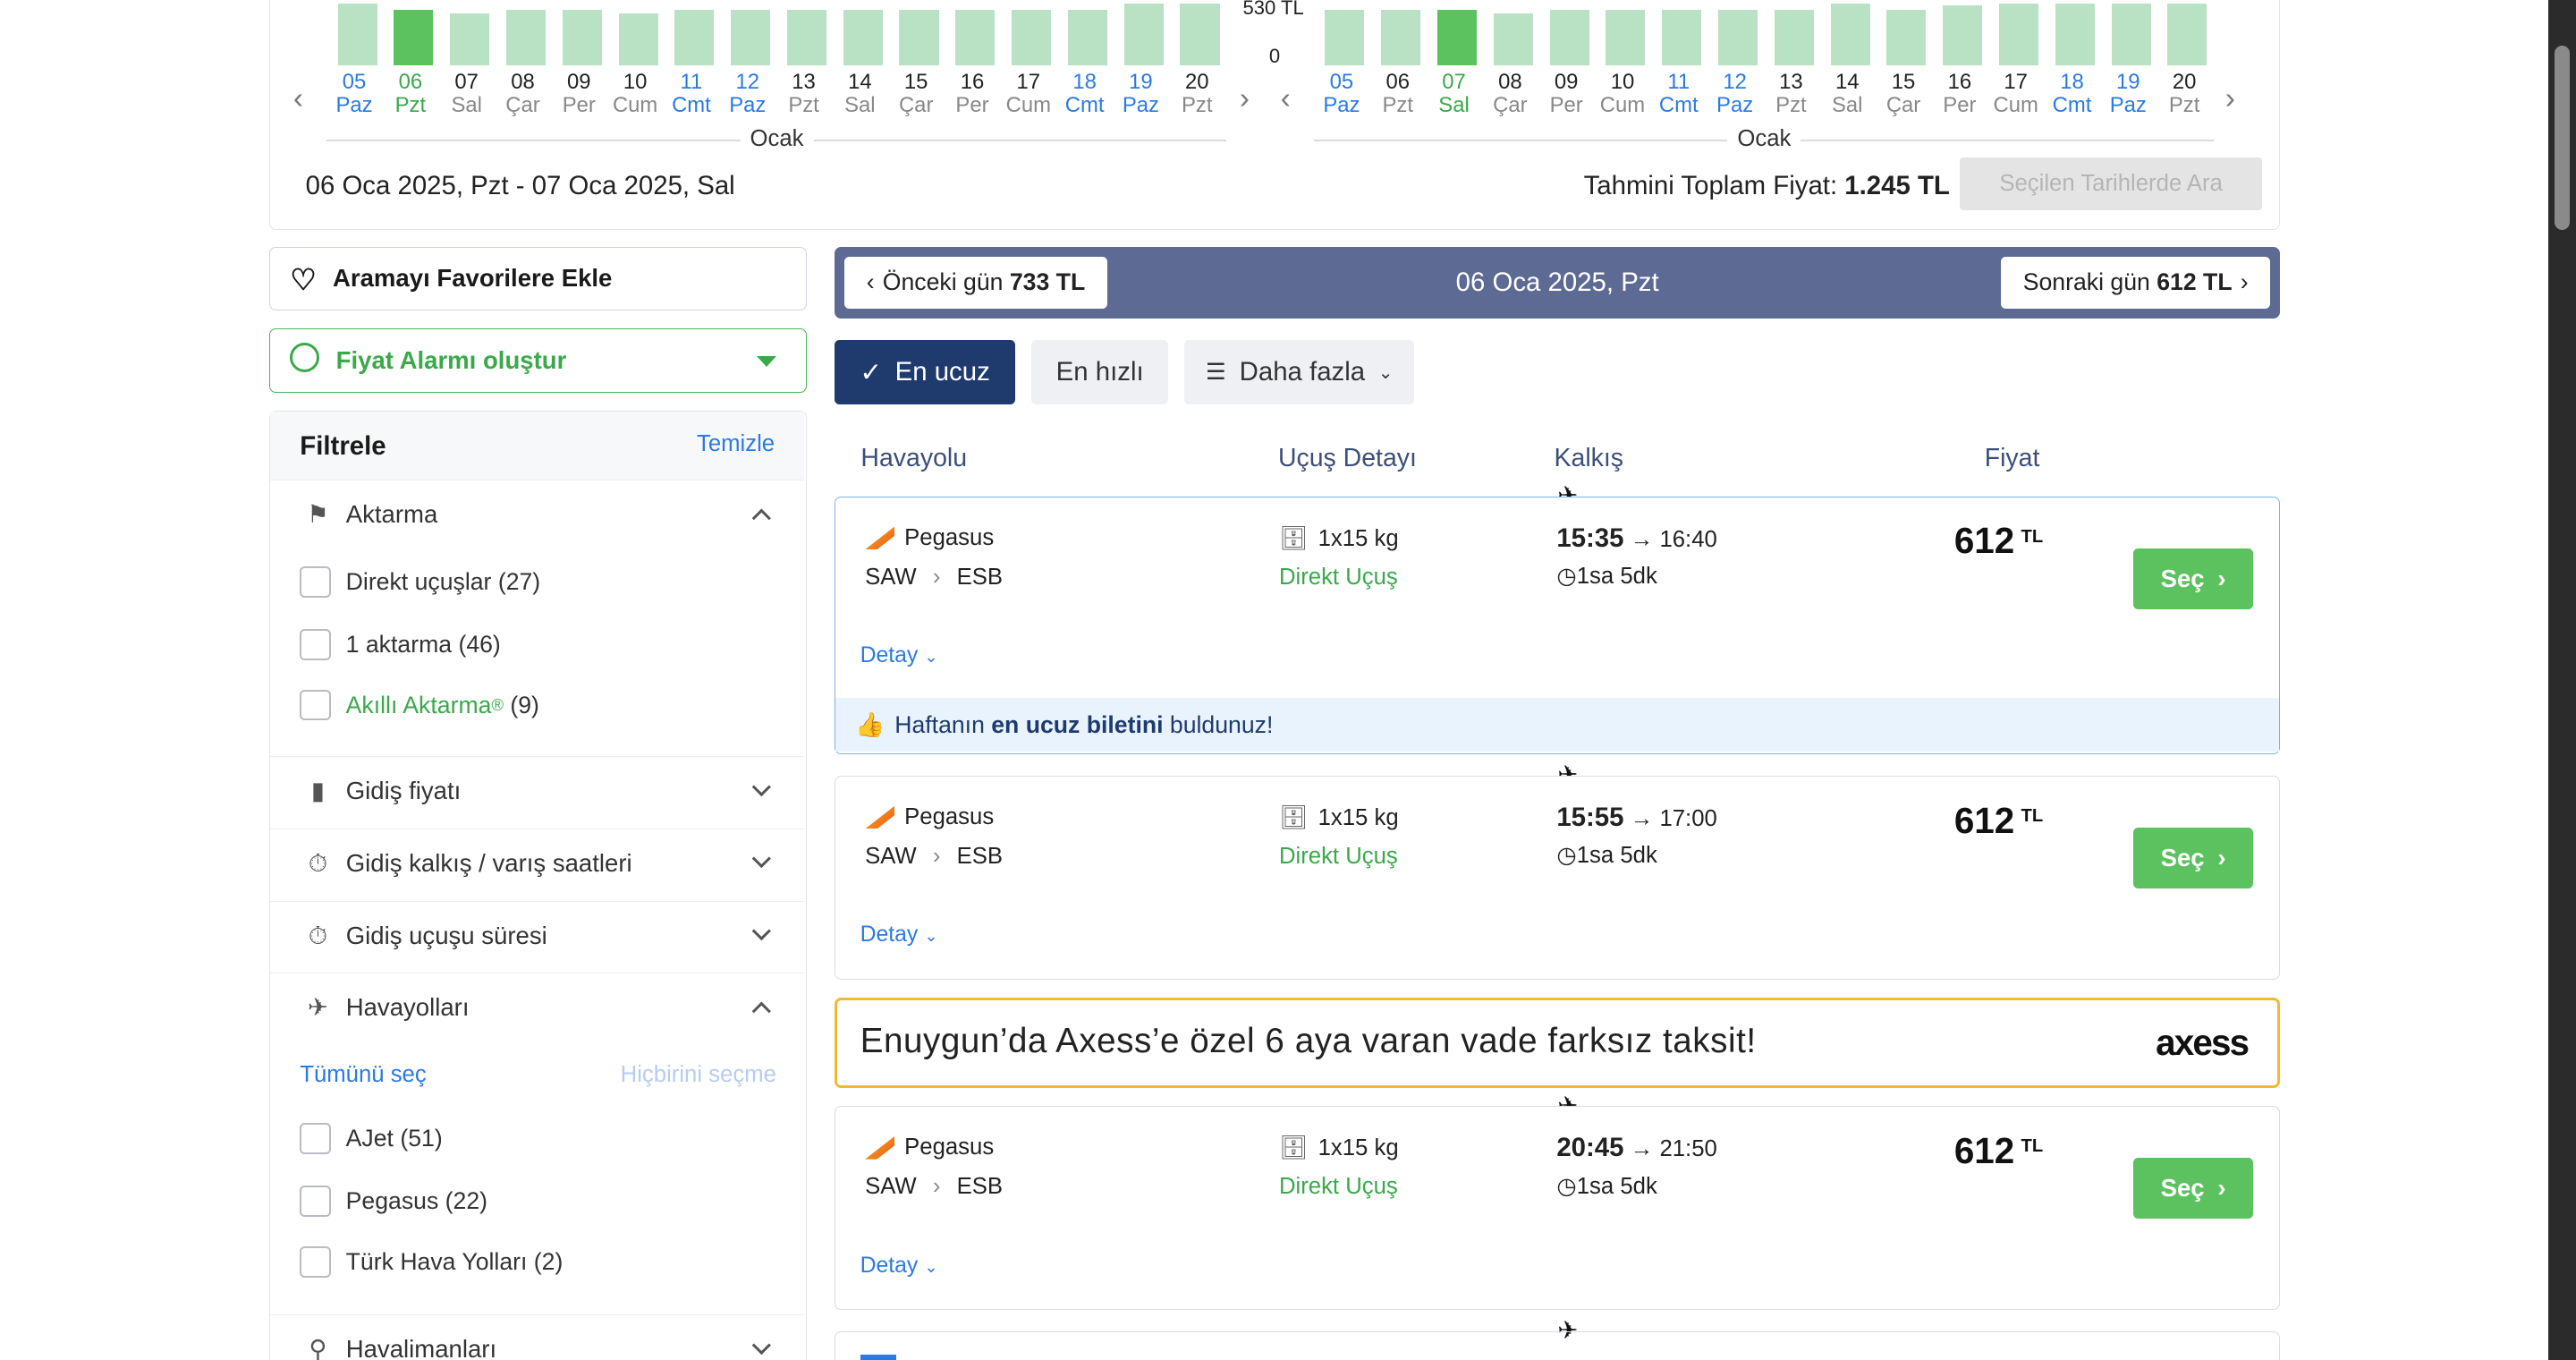  I want to click on next-day-button: Sonraki gün 612 TL ›, so click(2136, 283).